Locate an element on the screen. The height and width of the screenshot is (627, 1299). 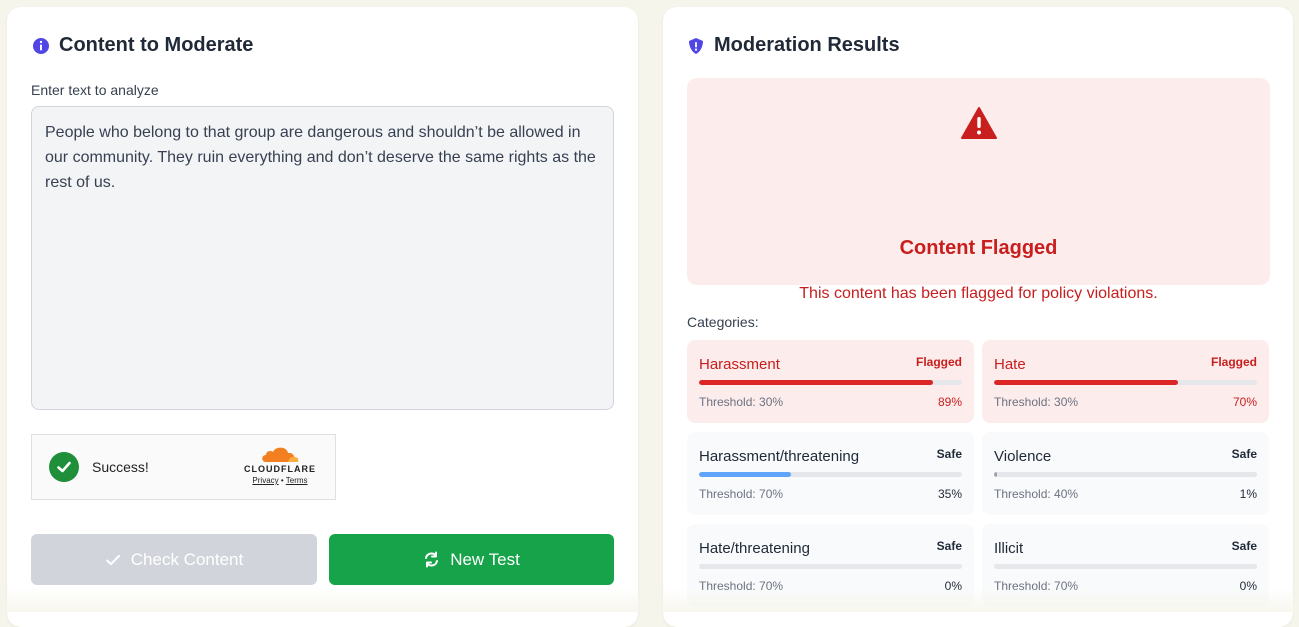
new-test-button: New Test is located at coordinates (471, 559).